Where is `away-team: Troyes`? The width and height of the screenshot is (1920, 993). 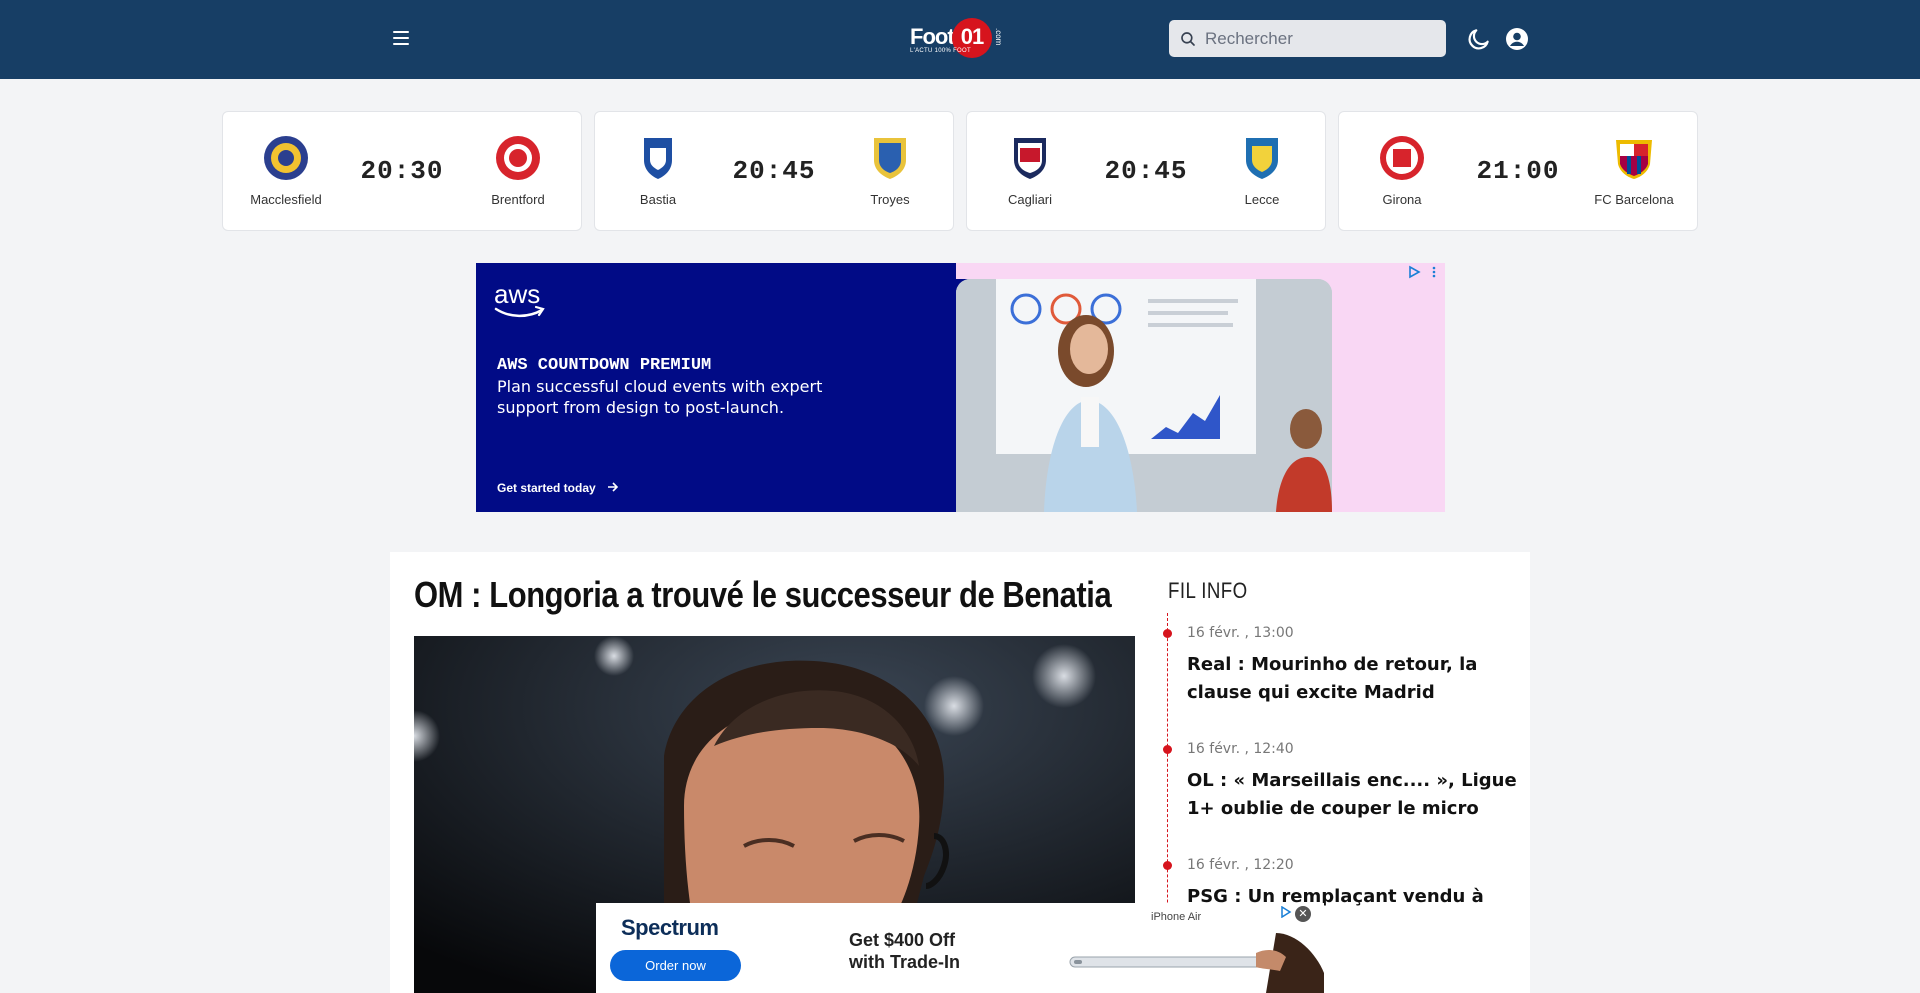 away-team: Troyes is located at coordinates (890, 170).